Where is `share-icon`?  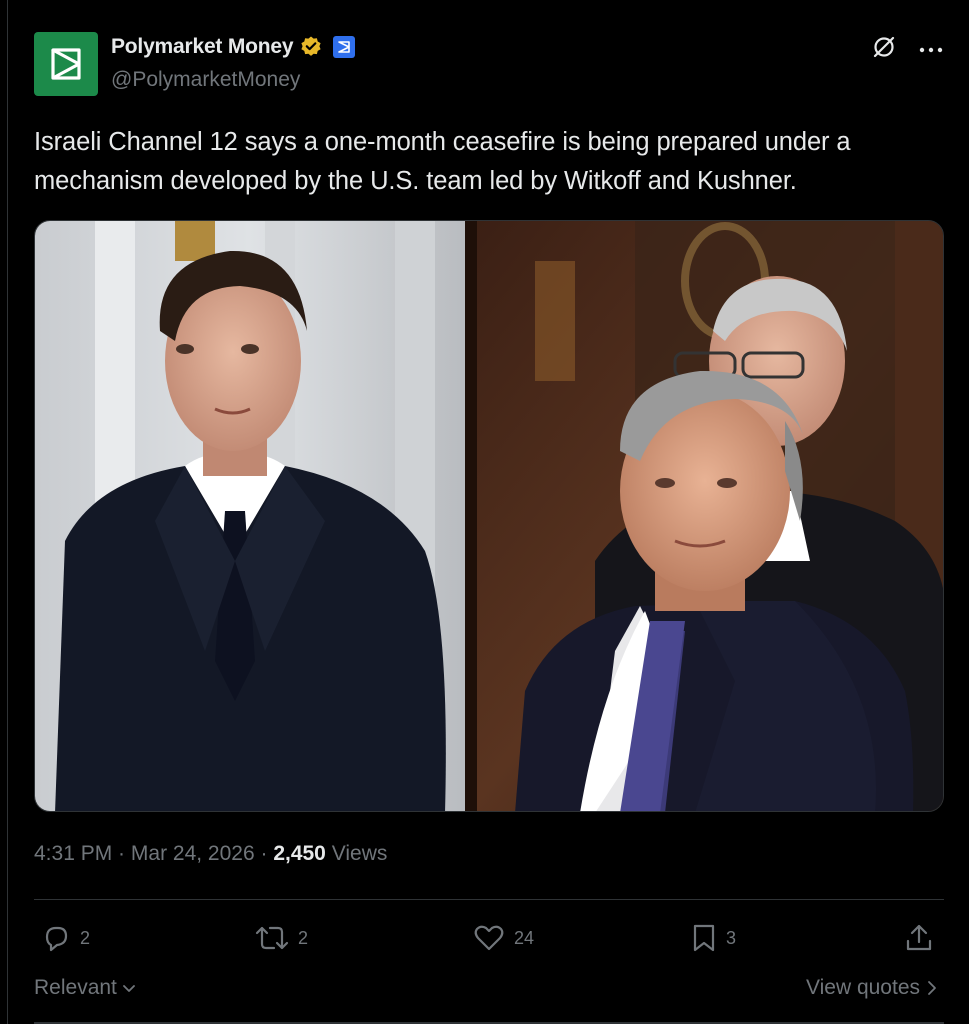
share-icon is located at coordinates (919, 937).